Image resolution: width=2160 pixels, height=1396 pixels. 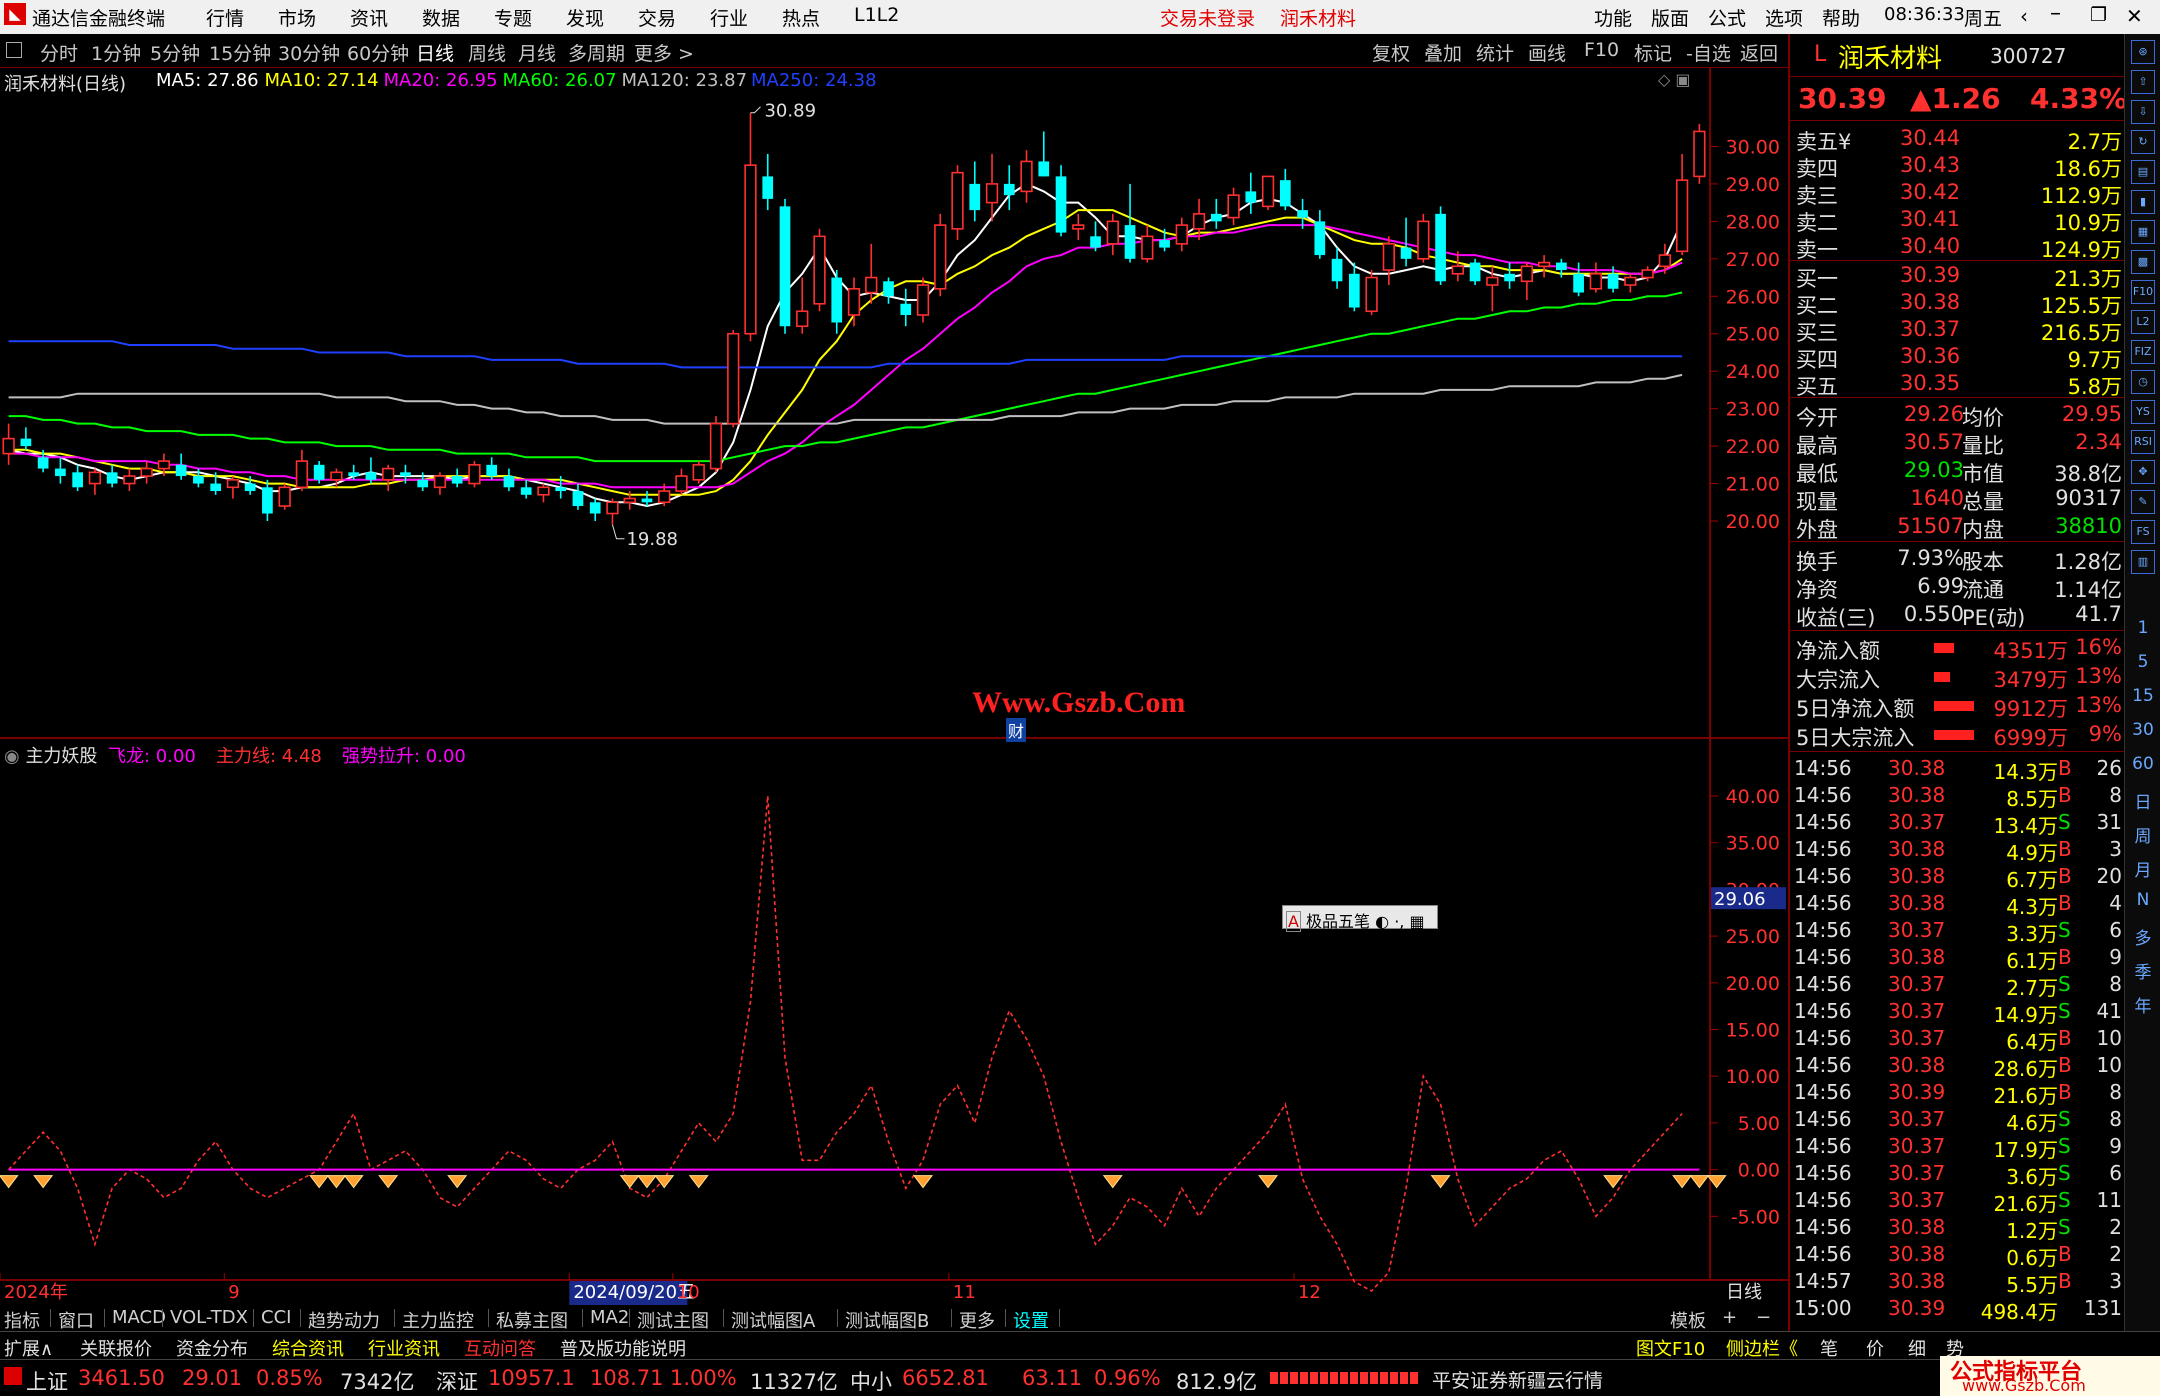 What do you see at coordinates (240, 52) in the screenshot?
I see `period-15min: 15分钟` at bounding box center [240, 52].